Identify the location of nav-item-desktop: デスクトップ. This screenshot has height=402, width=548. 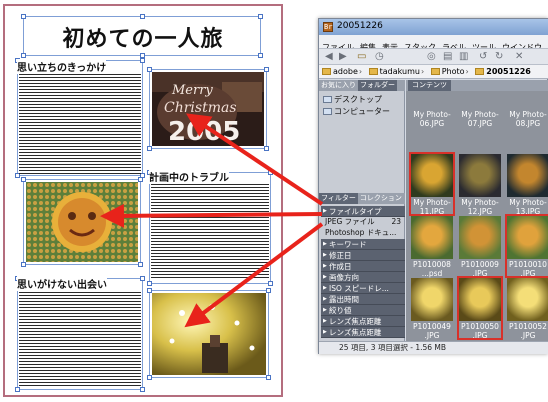
(352, 99).